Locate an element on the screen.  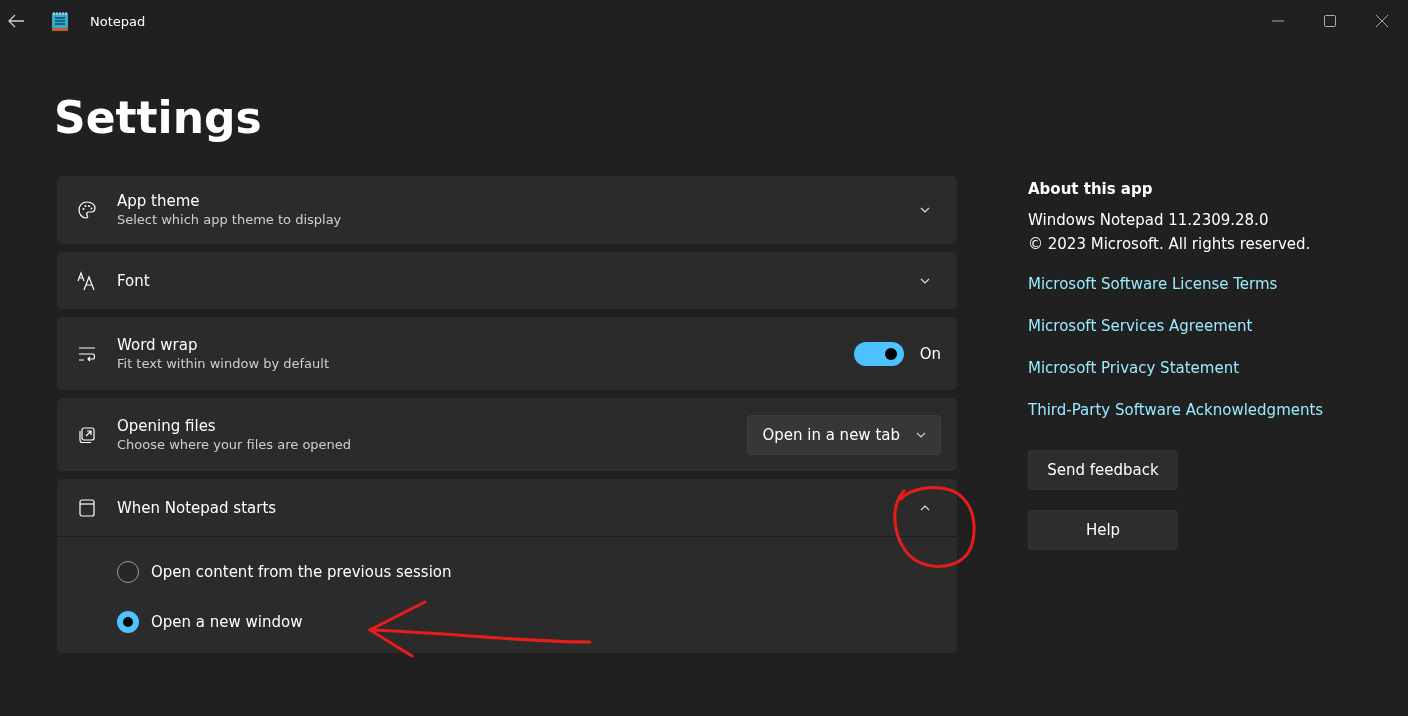
palette-icon is located at coordinates (87, 210).